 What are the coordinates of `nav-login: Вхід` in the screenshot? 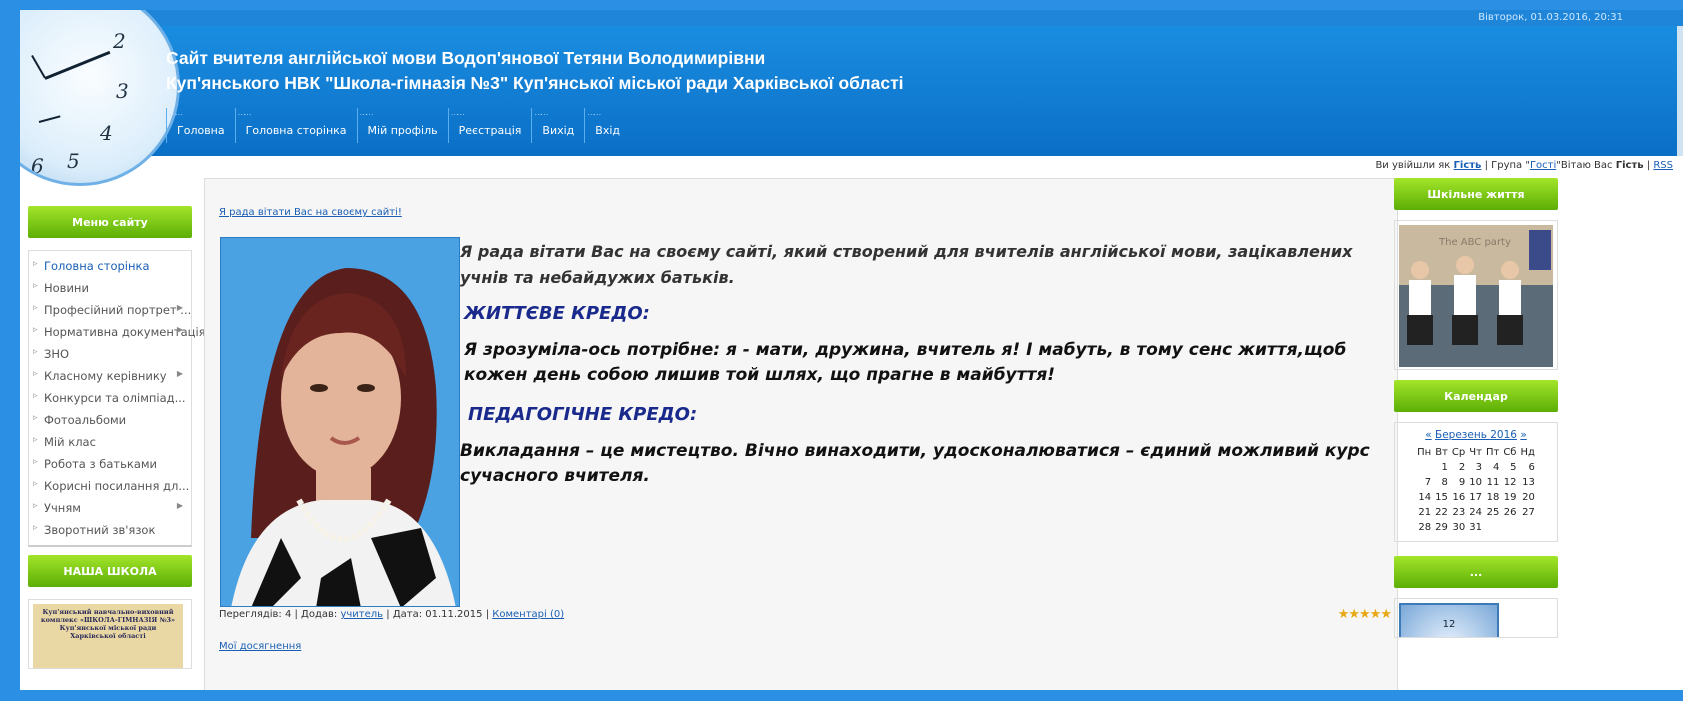 It's located at (607, 125).